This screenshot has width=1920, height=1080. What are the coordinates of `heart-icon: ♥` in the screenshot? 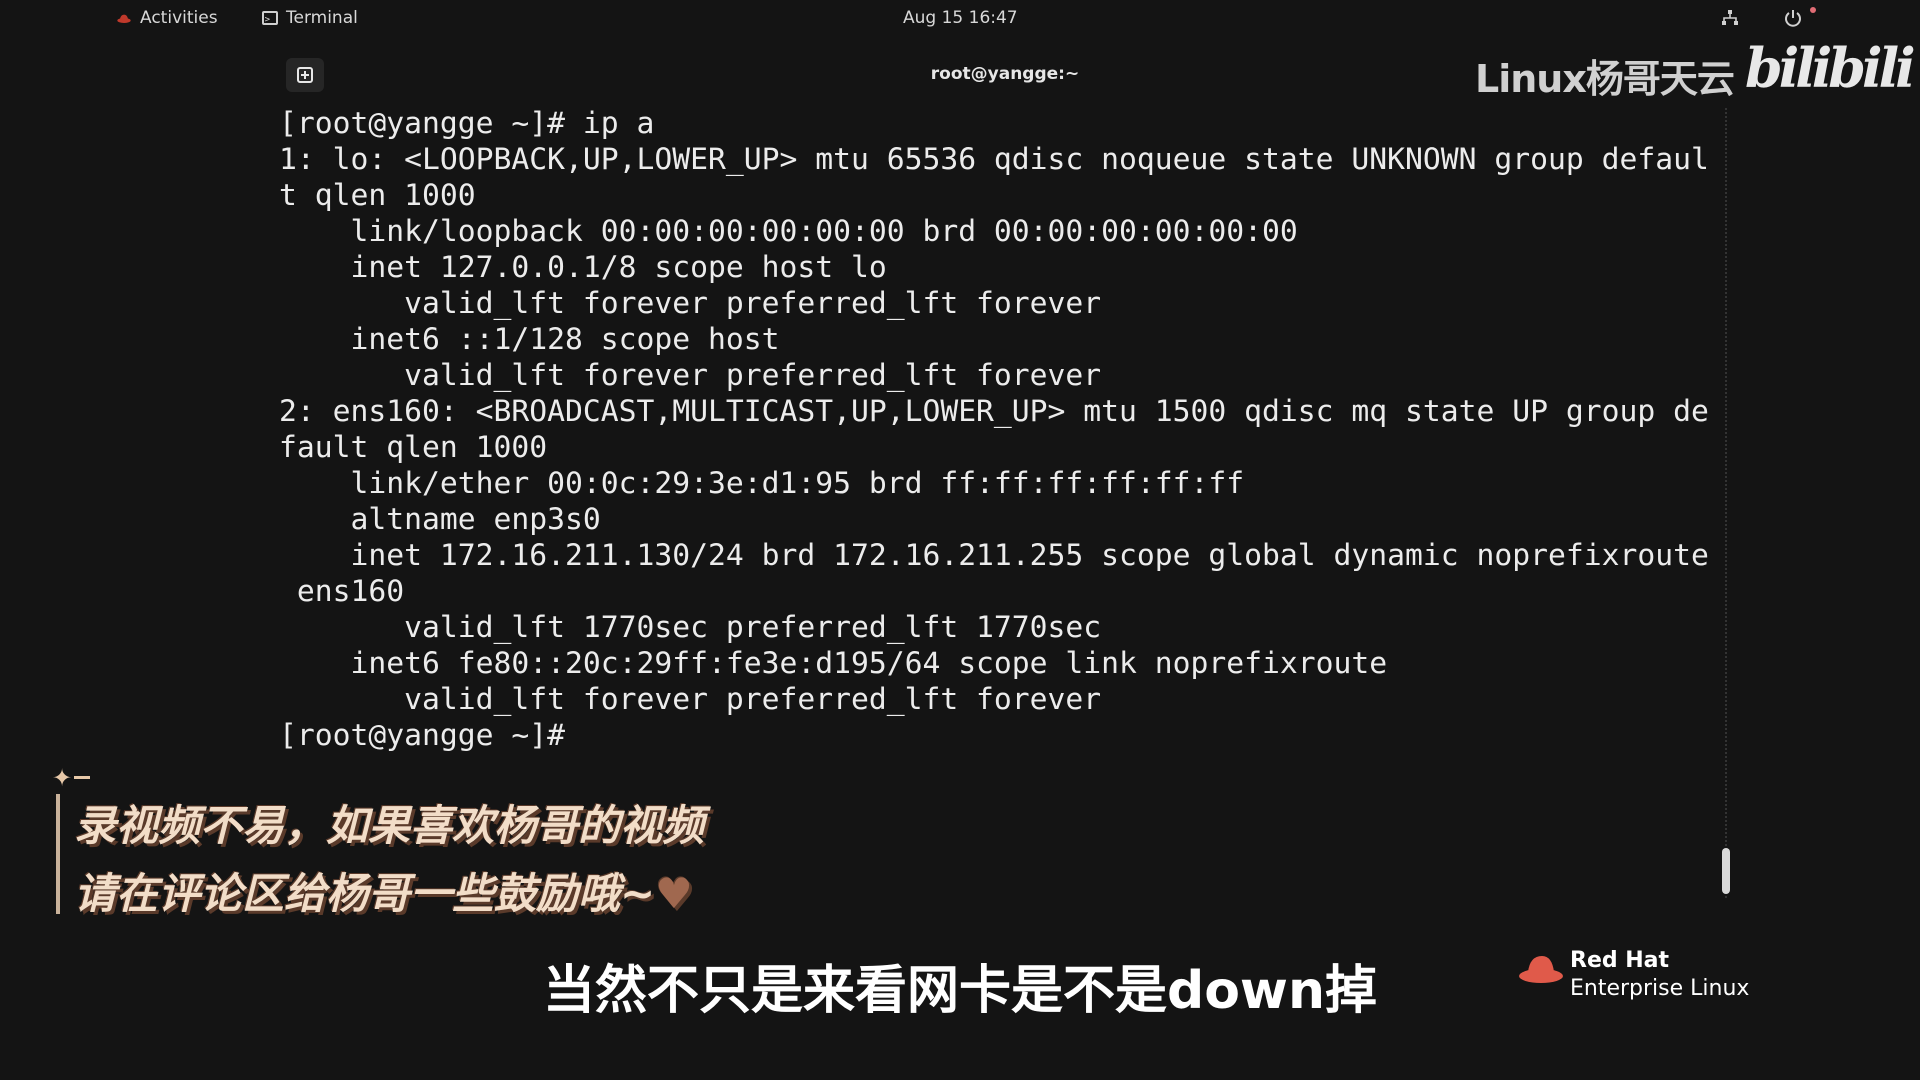 It's located at (674, 893).